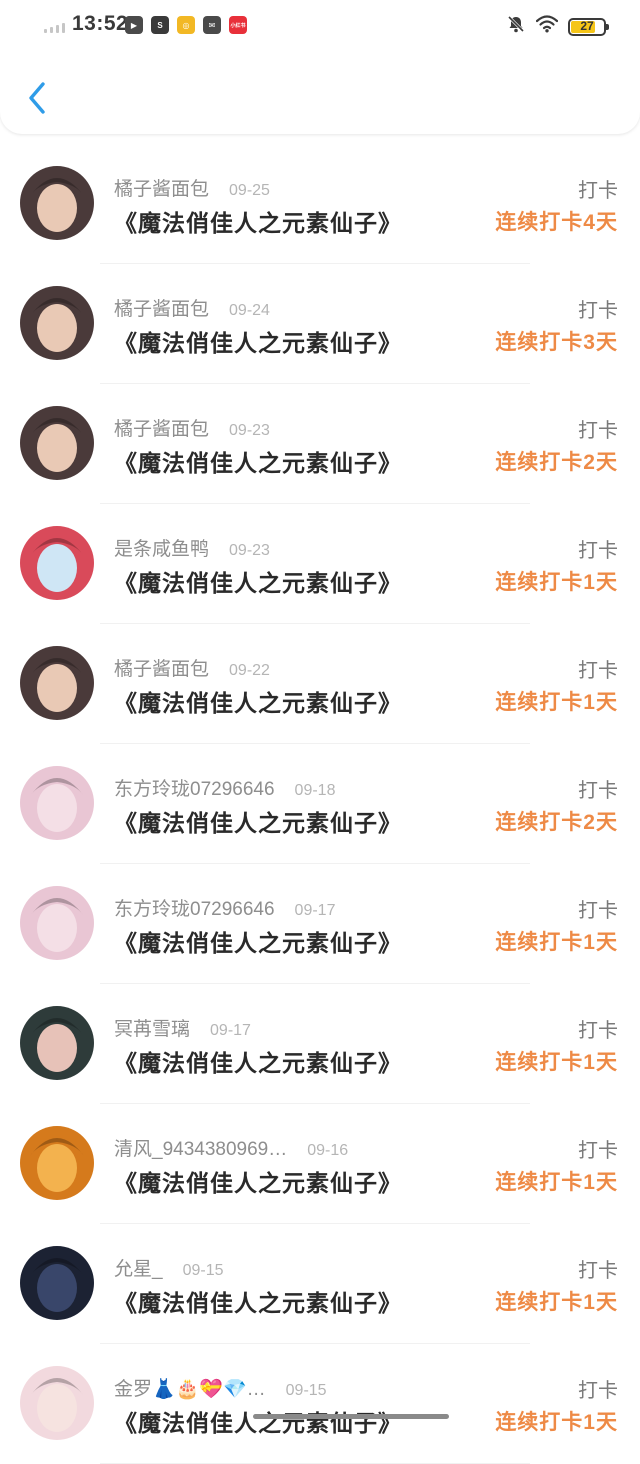 Image resolution: width=640 pixels, height=1464 pixels. Describe the element at coordinates (161, 547) in the screenshot. I see `username: 是条咸鱼鸭` at that location.